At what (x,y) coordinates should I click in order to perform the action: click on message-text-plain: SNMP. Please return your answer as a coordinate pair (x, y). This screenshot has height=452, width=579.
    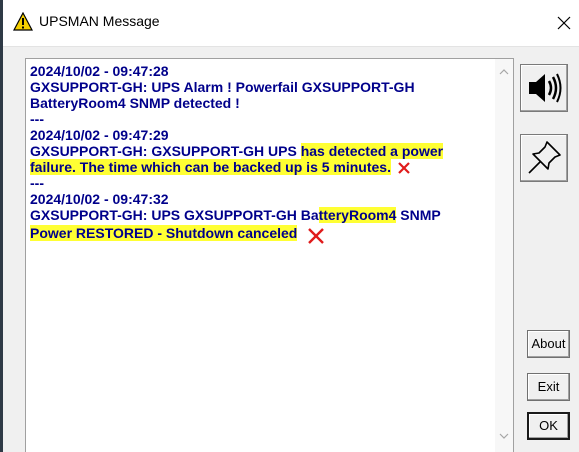
    Looking at the image, I should click on (418, 215).